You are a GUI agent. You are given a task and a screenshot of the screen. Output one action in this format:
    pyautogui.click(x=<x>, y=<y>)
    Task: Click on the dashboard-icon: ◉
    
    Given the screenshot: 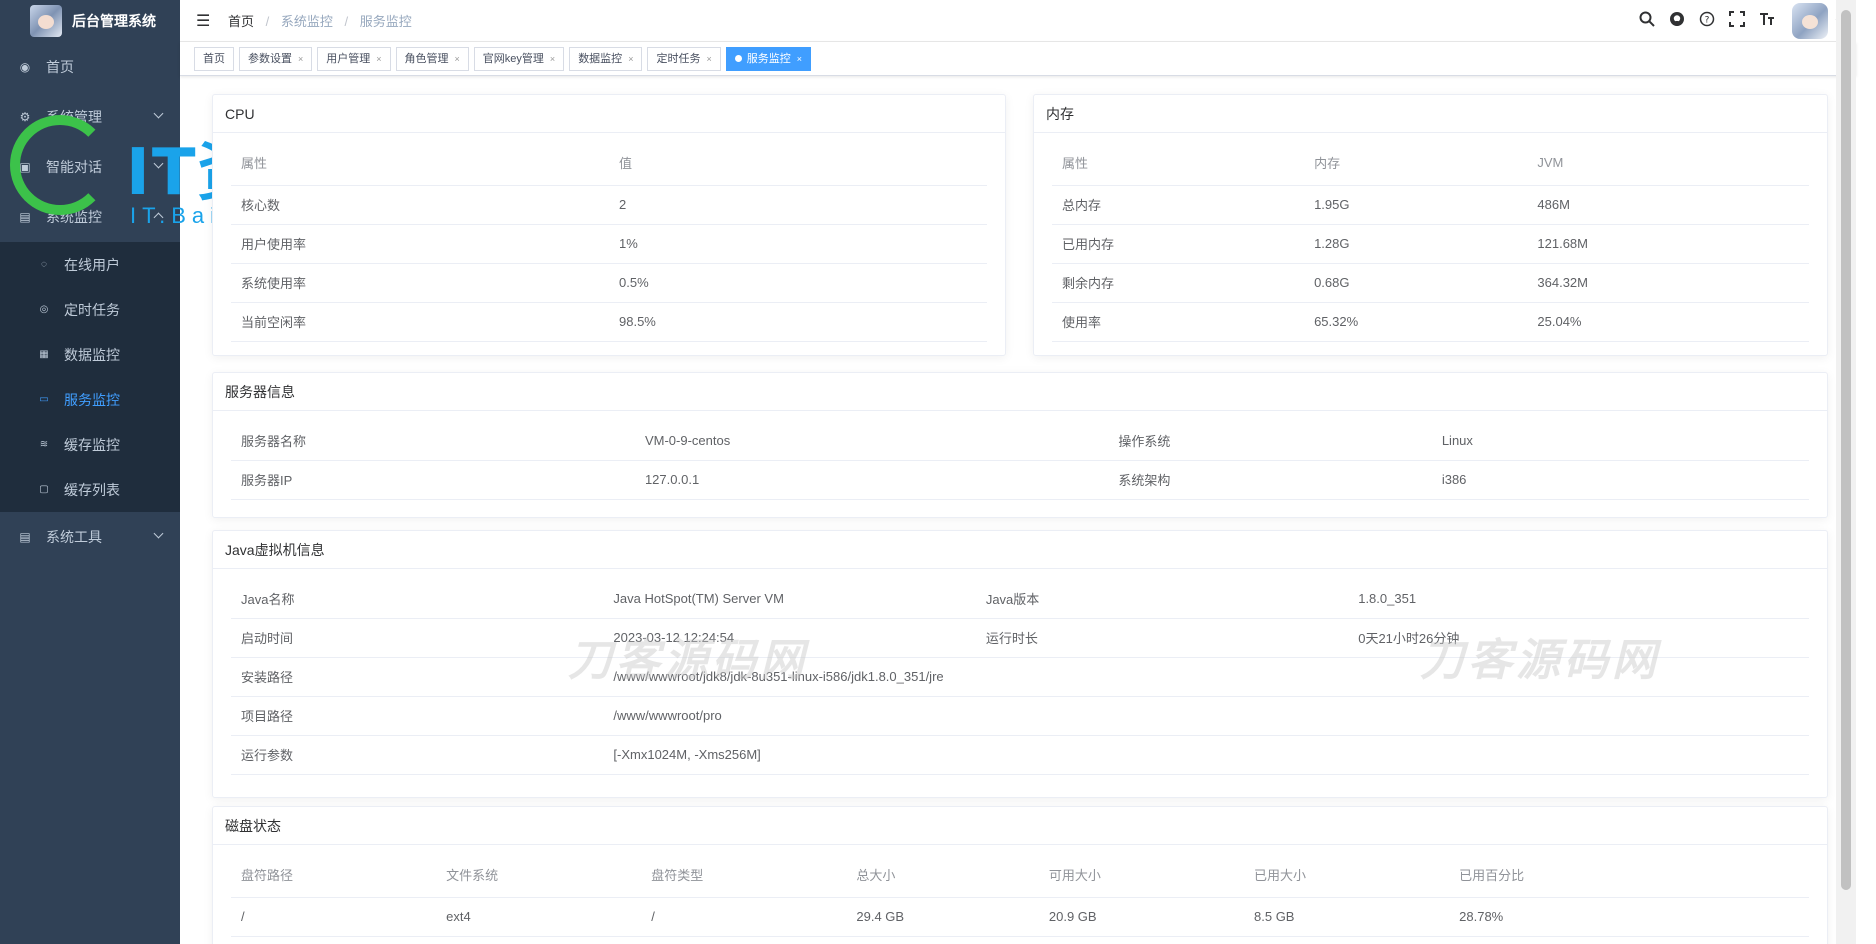 What is the action you would take?
    pyautogui.click(x=25, y=67)
    